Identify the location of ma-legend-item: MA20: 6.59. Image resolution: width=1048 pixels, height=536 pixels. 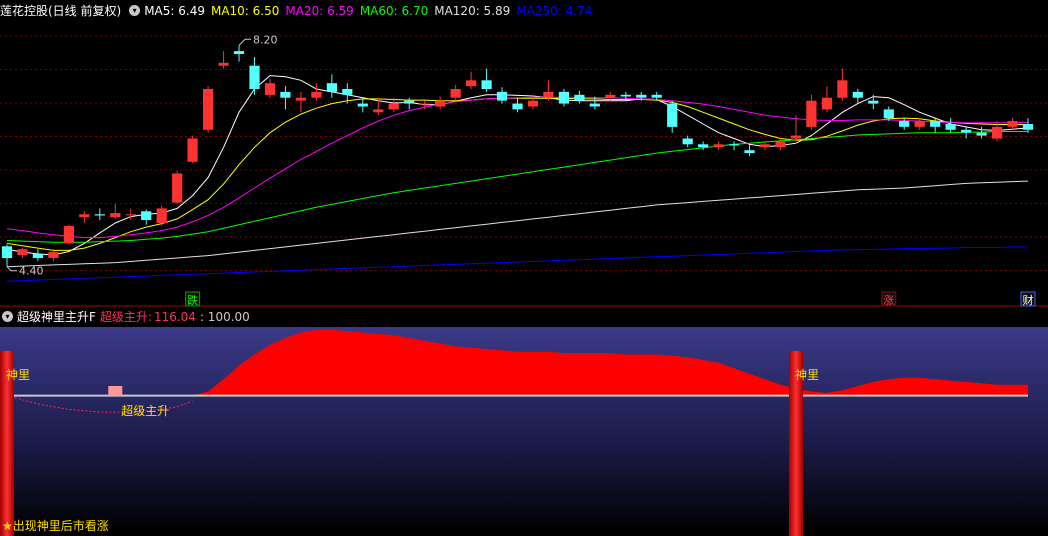
(319, 11).